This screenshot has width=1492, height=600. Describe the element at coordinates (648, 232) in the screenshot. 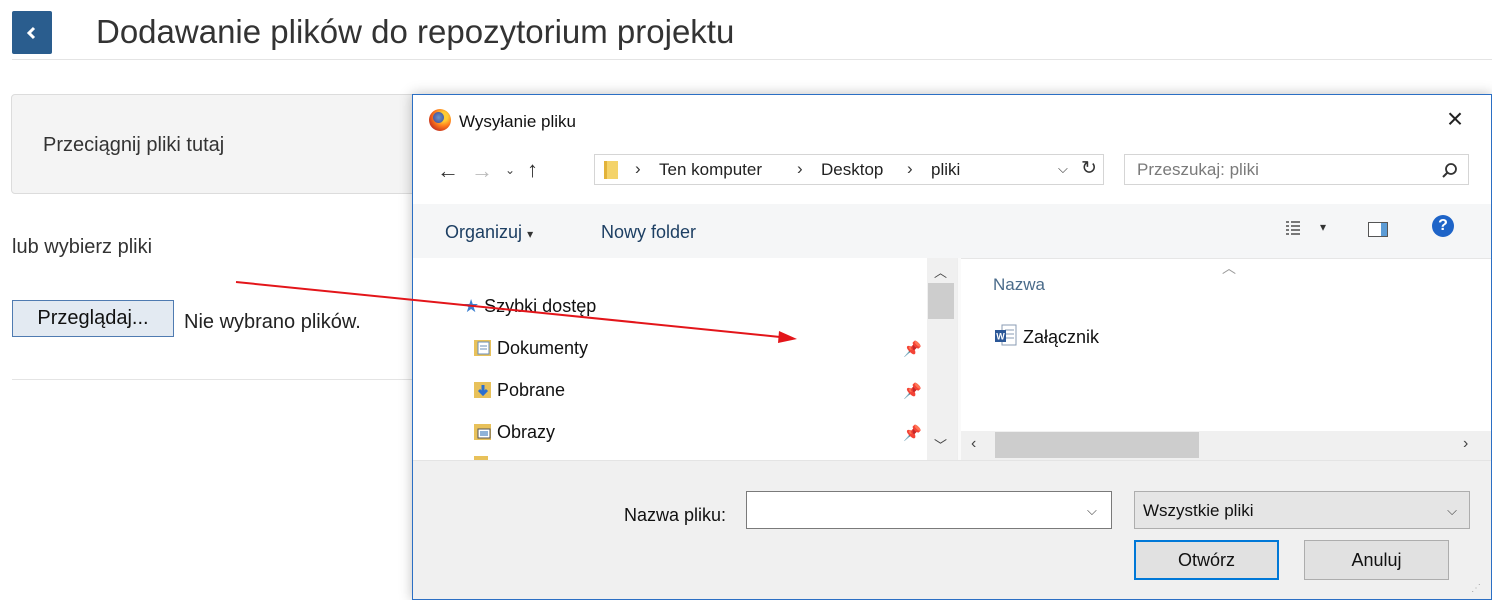

I see `new-folder-button: Nowy folder` at that location.